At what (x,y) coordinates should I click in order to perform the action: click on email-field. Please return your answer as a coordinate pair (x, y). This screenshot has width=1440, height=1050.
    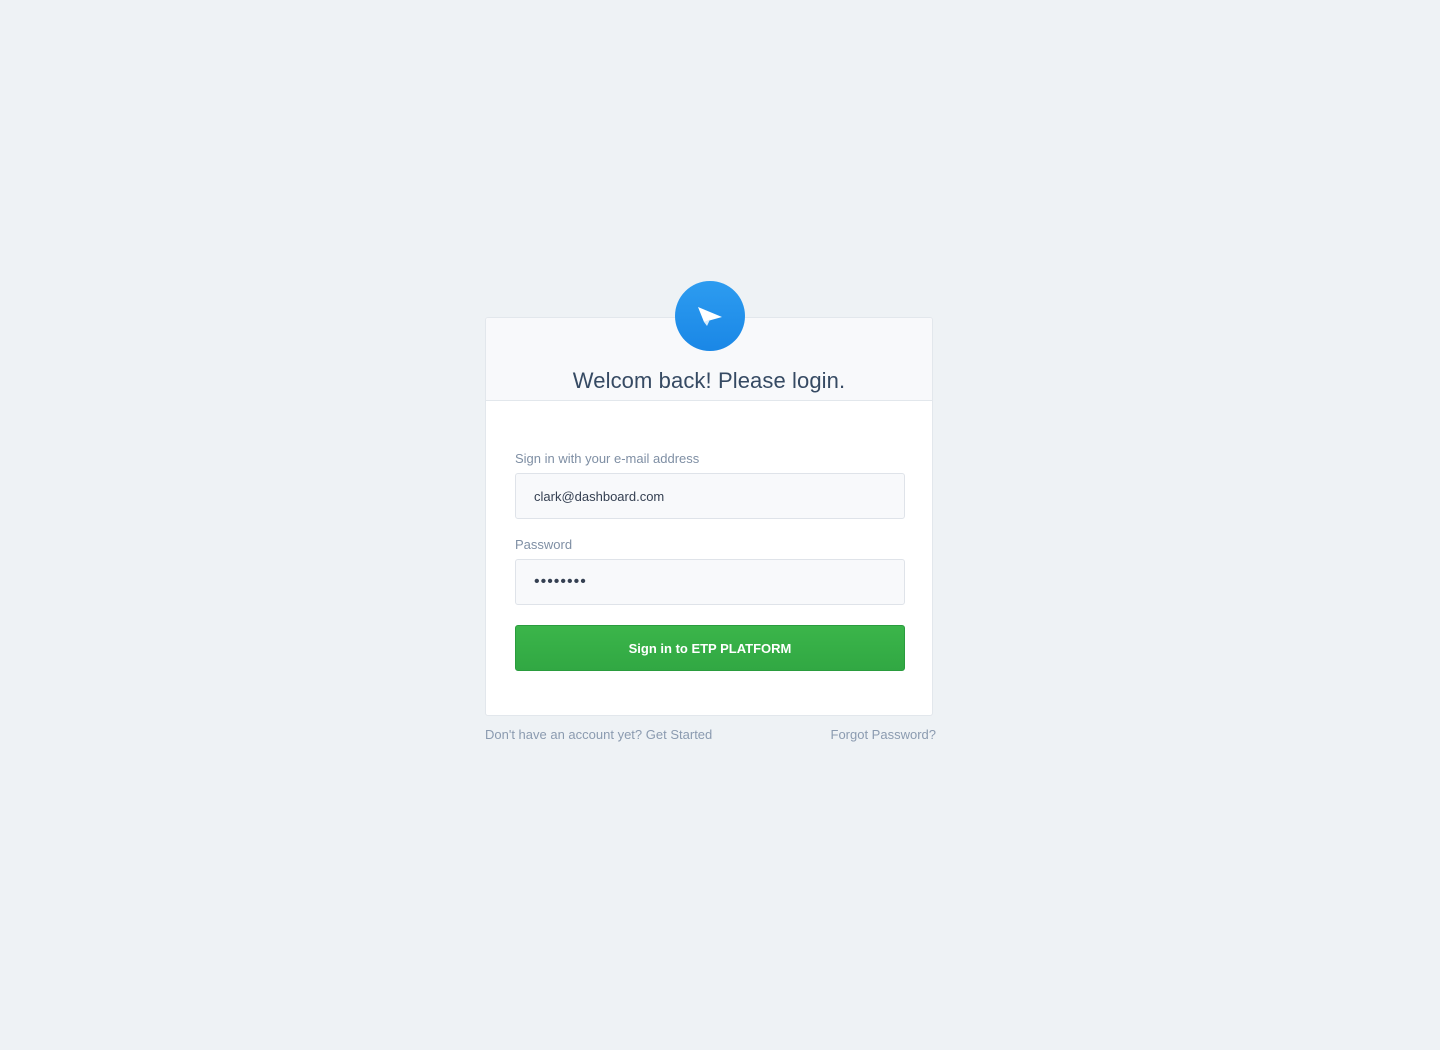
    Looking at the image, I should click on (710, 496).